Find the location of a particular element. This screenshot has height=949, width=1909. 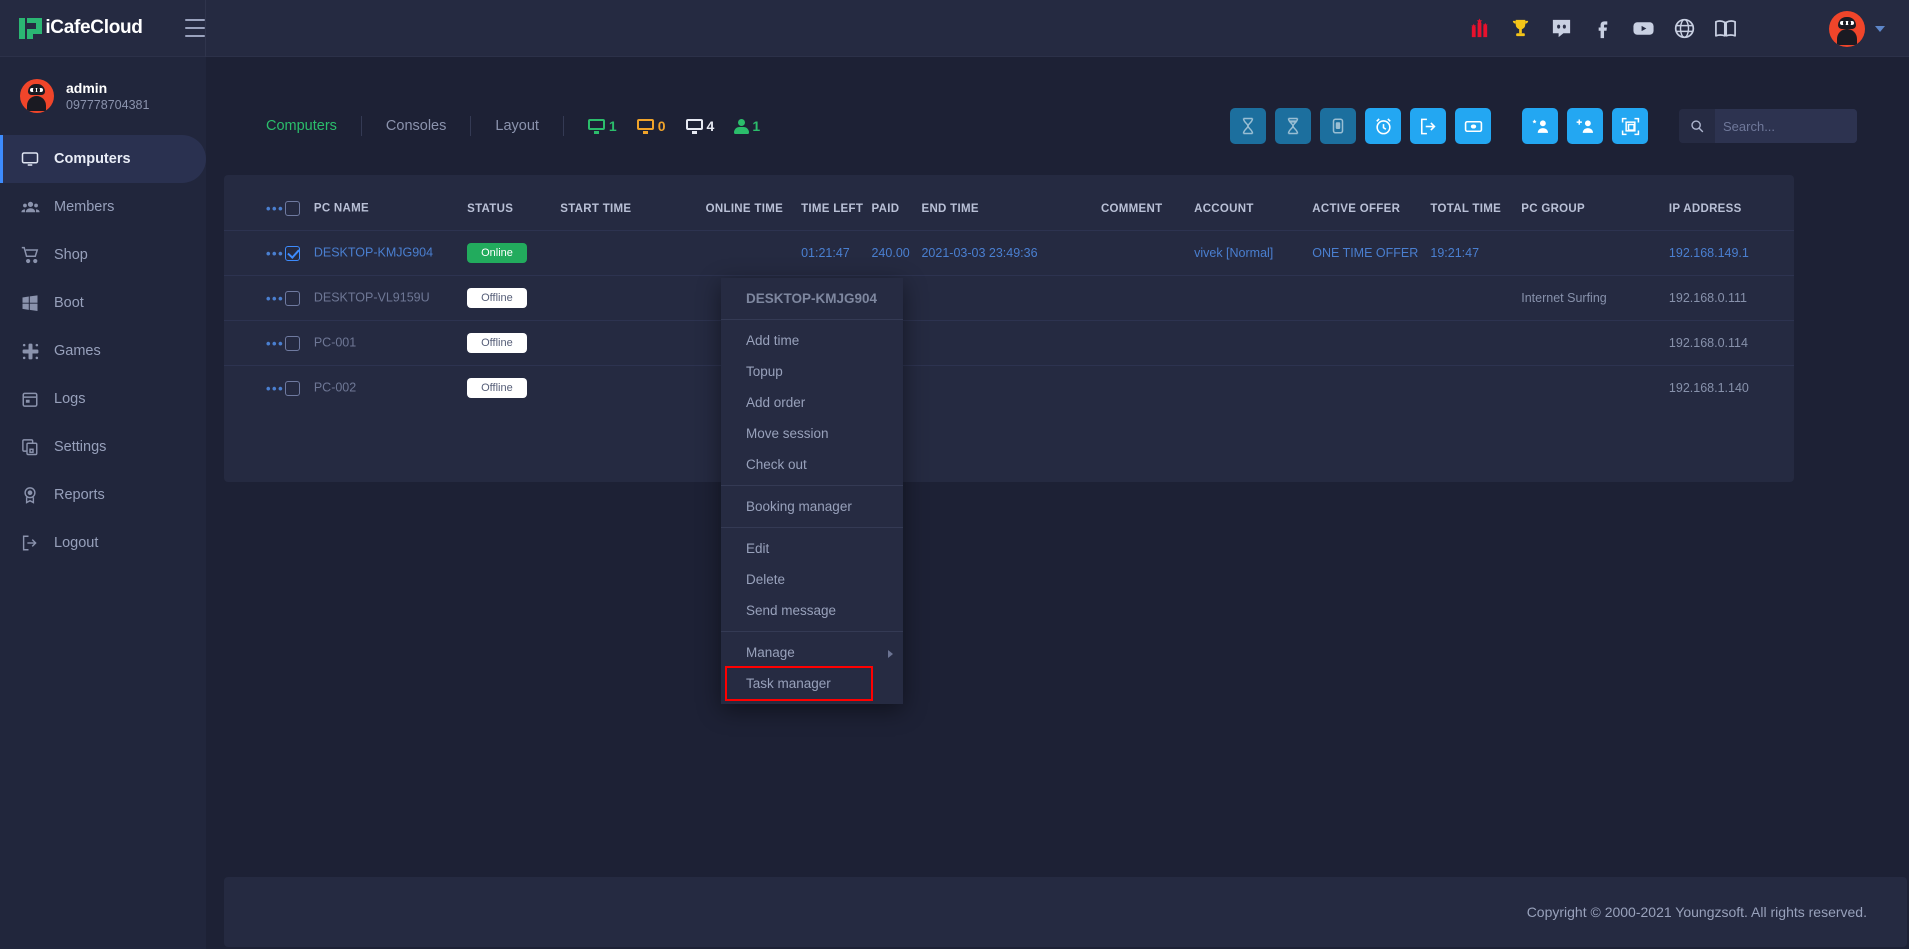

header-online-time: ONLINE TIME is located at coordinates (753, 203).